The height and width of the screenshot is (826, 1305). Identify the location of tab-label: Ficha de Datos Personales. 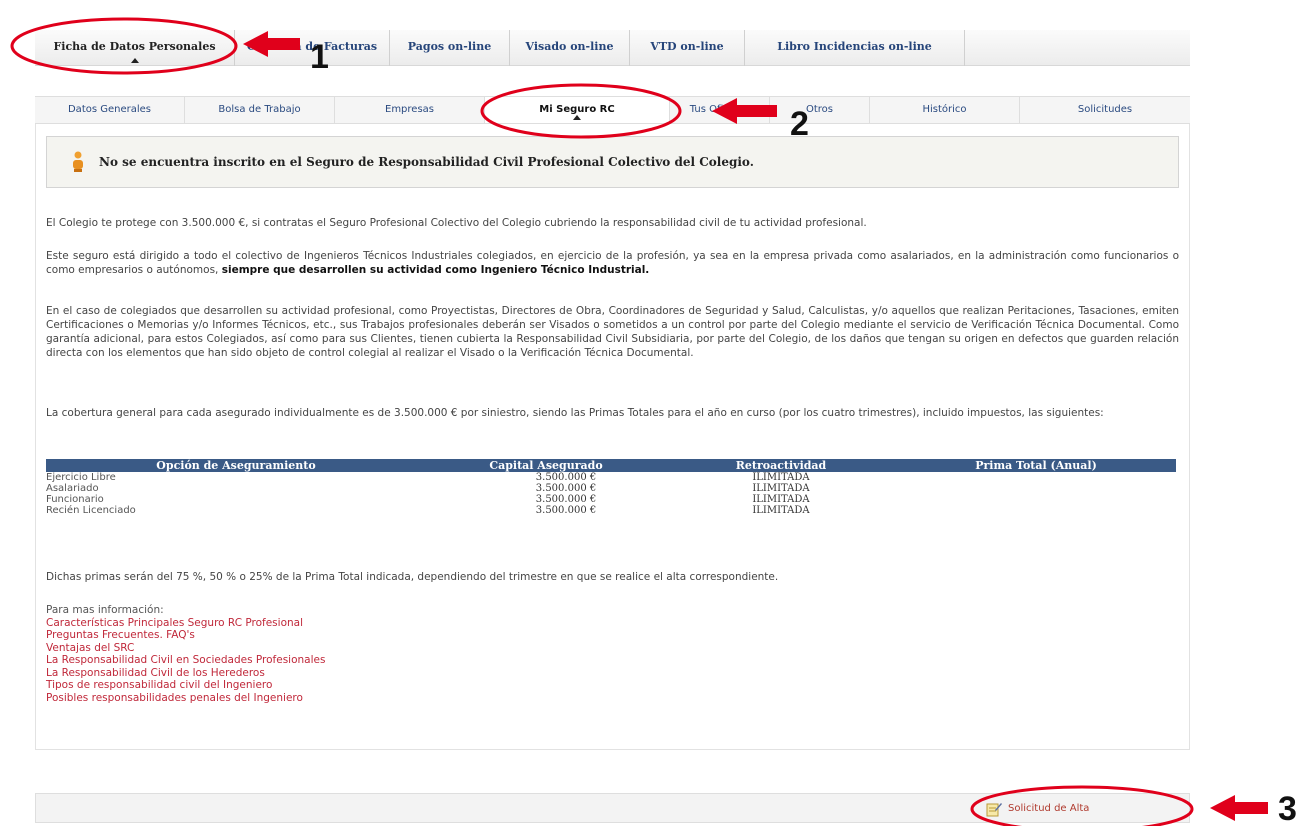
(134, 46).